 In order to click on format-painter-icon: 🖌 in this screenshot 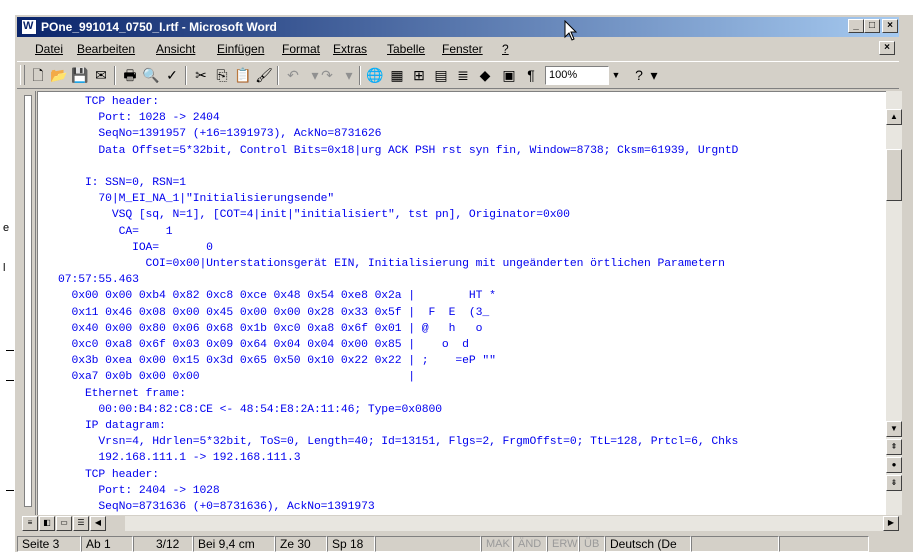, I will do `click(264, 75)`.